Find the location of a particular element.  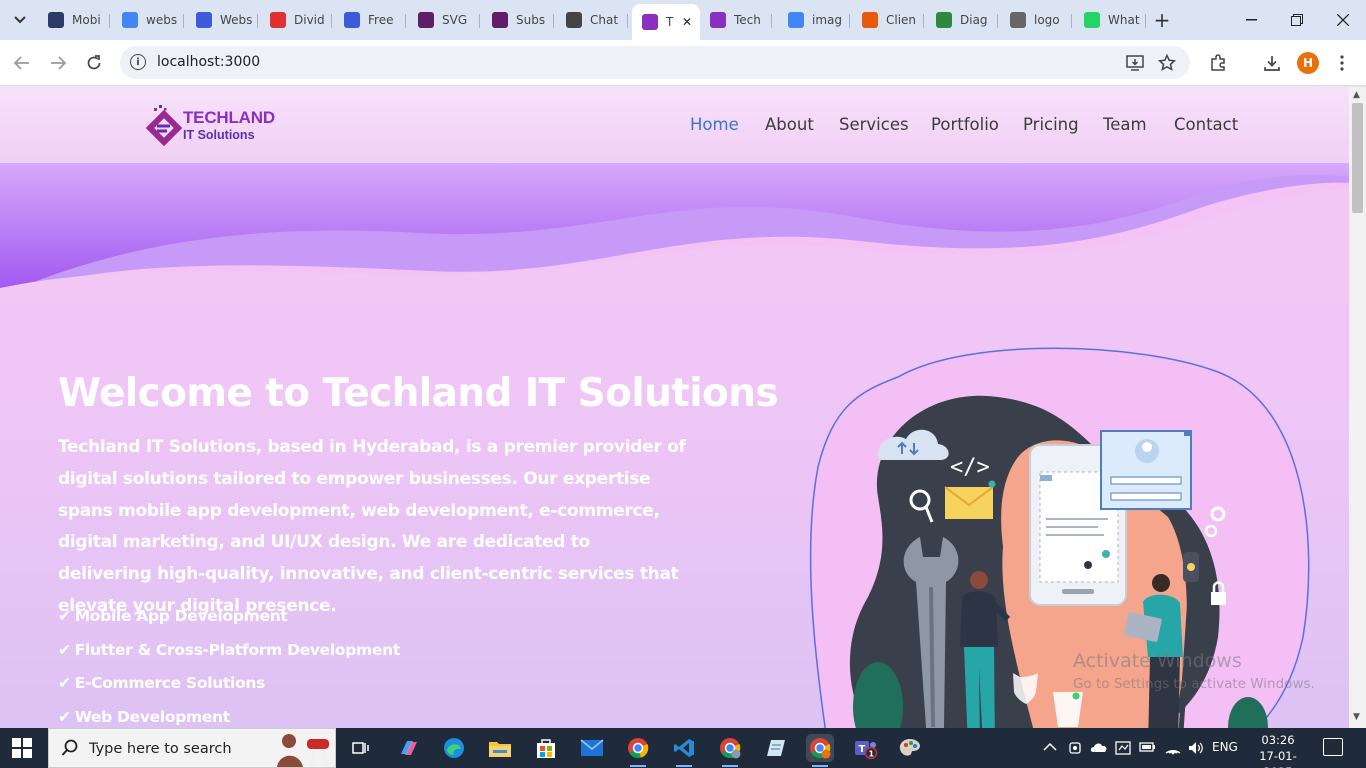

close-window-button is located at coordinates (1343, 20).